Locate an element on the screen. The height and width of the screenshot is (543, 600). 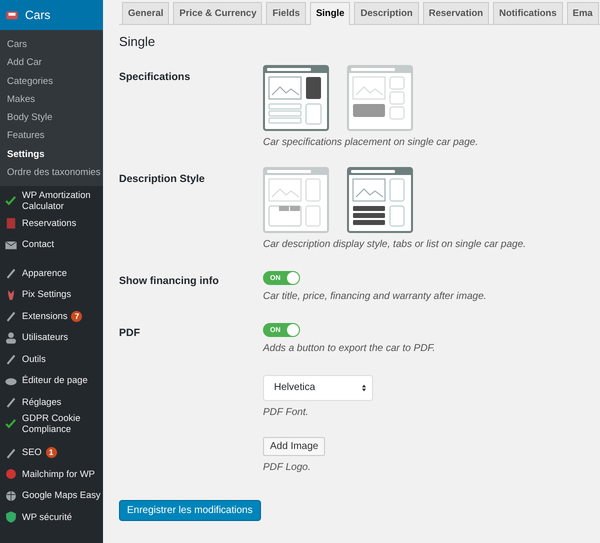
shield-icon is located at coordinates (11, 517).